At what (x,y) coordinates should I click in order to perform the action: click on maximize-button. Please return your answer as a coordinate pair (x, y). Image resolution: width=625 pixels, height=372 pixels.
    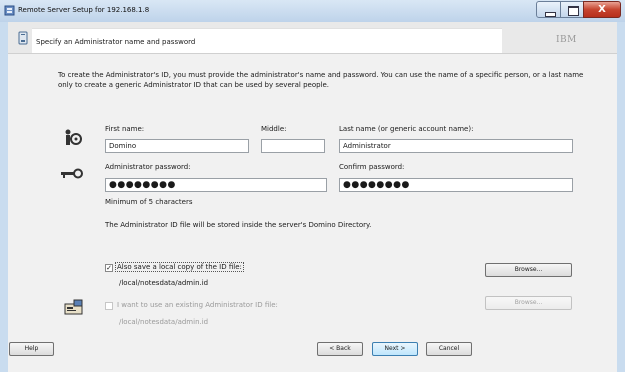
    Looking at the image, I should click on (572, 9).